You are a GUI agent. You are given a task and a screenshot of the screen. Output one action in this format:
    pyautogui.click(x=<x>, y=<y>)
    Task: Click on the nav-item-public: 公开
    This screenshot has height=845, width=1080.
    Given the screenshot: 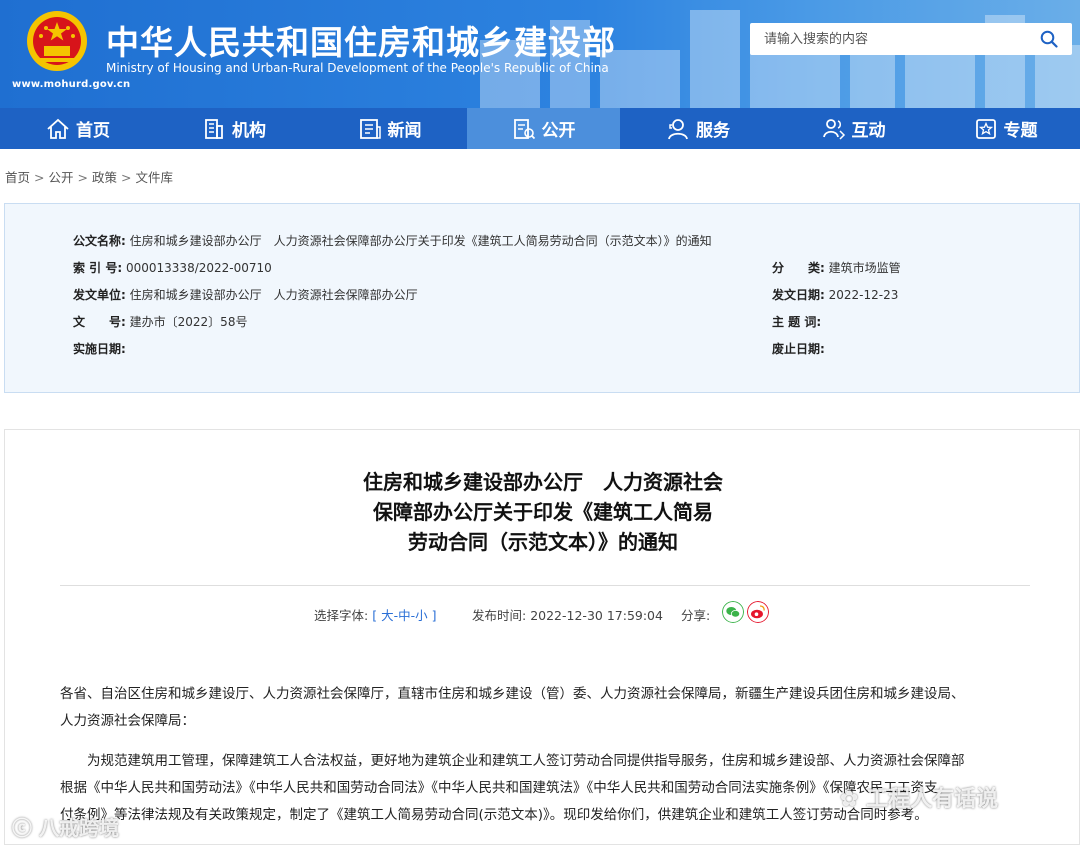 What is the action you would take?
    pyautogui.click(x=543, y=128)
    